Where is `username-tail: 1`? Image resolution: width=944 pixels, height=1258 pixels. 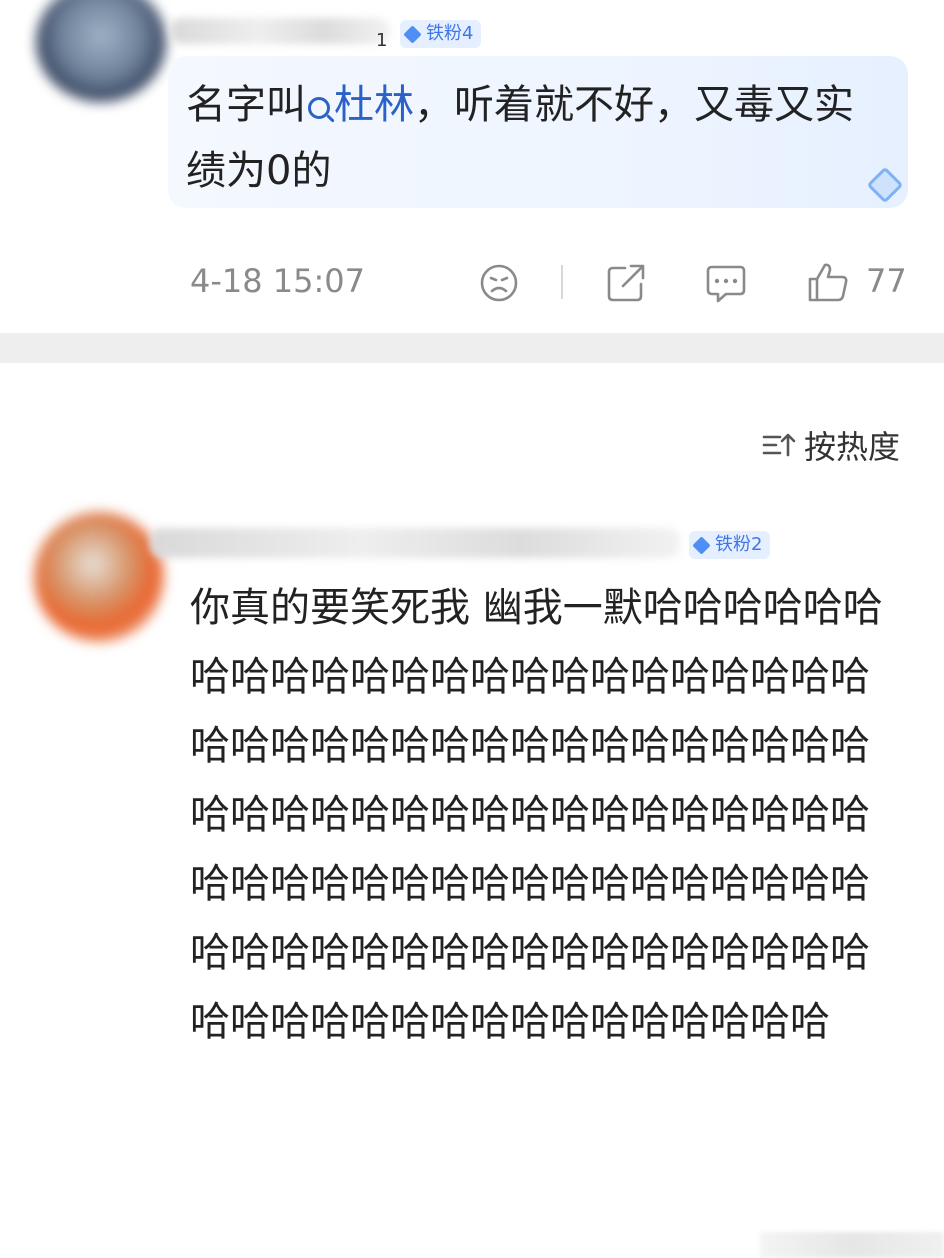
username-tail: 1 is located at coordinates (382, 40).